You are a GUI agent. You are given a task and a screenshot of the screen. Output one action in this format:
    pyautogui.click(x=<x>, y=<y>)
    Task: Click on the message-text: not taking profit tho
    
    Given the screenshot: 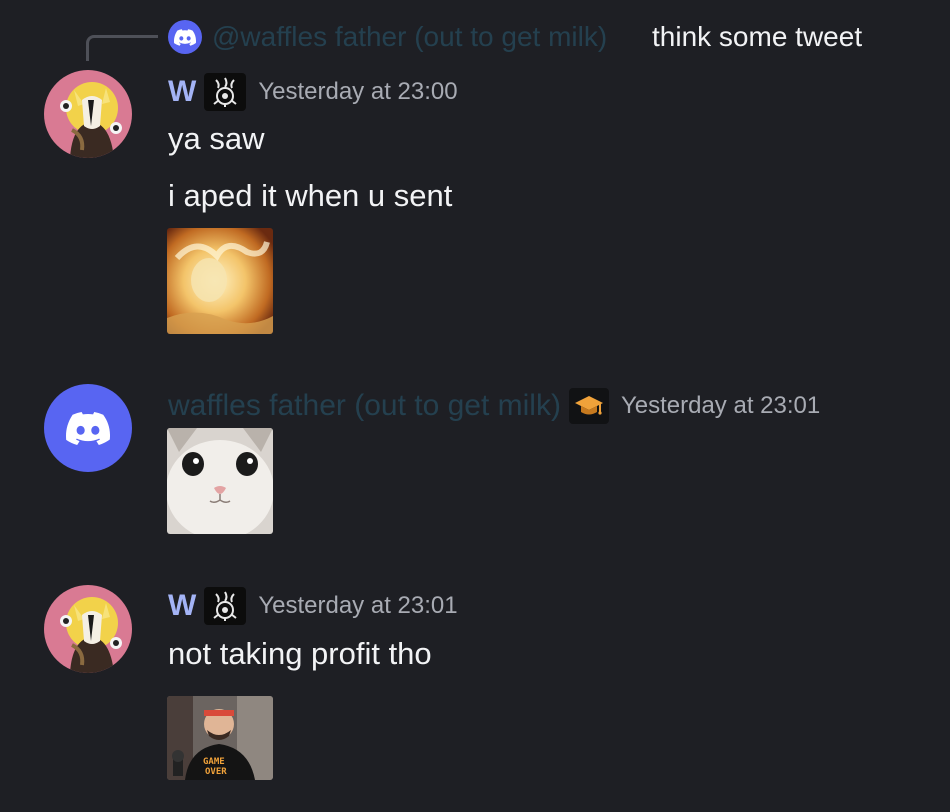 What is the action you would take?
    pyautogui.click(x=300, y=653)
    